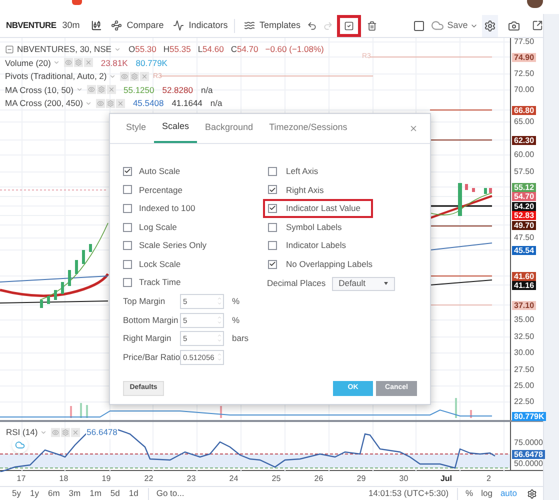 Image resolution: width=559 pixels, height=500 pixels. What do you see at coordinates (208, 25) in the screenshot?
I see `toolbar-button: Indicators` at bounding box center [208, 25].